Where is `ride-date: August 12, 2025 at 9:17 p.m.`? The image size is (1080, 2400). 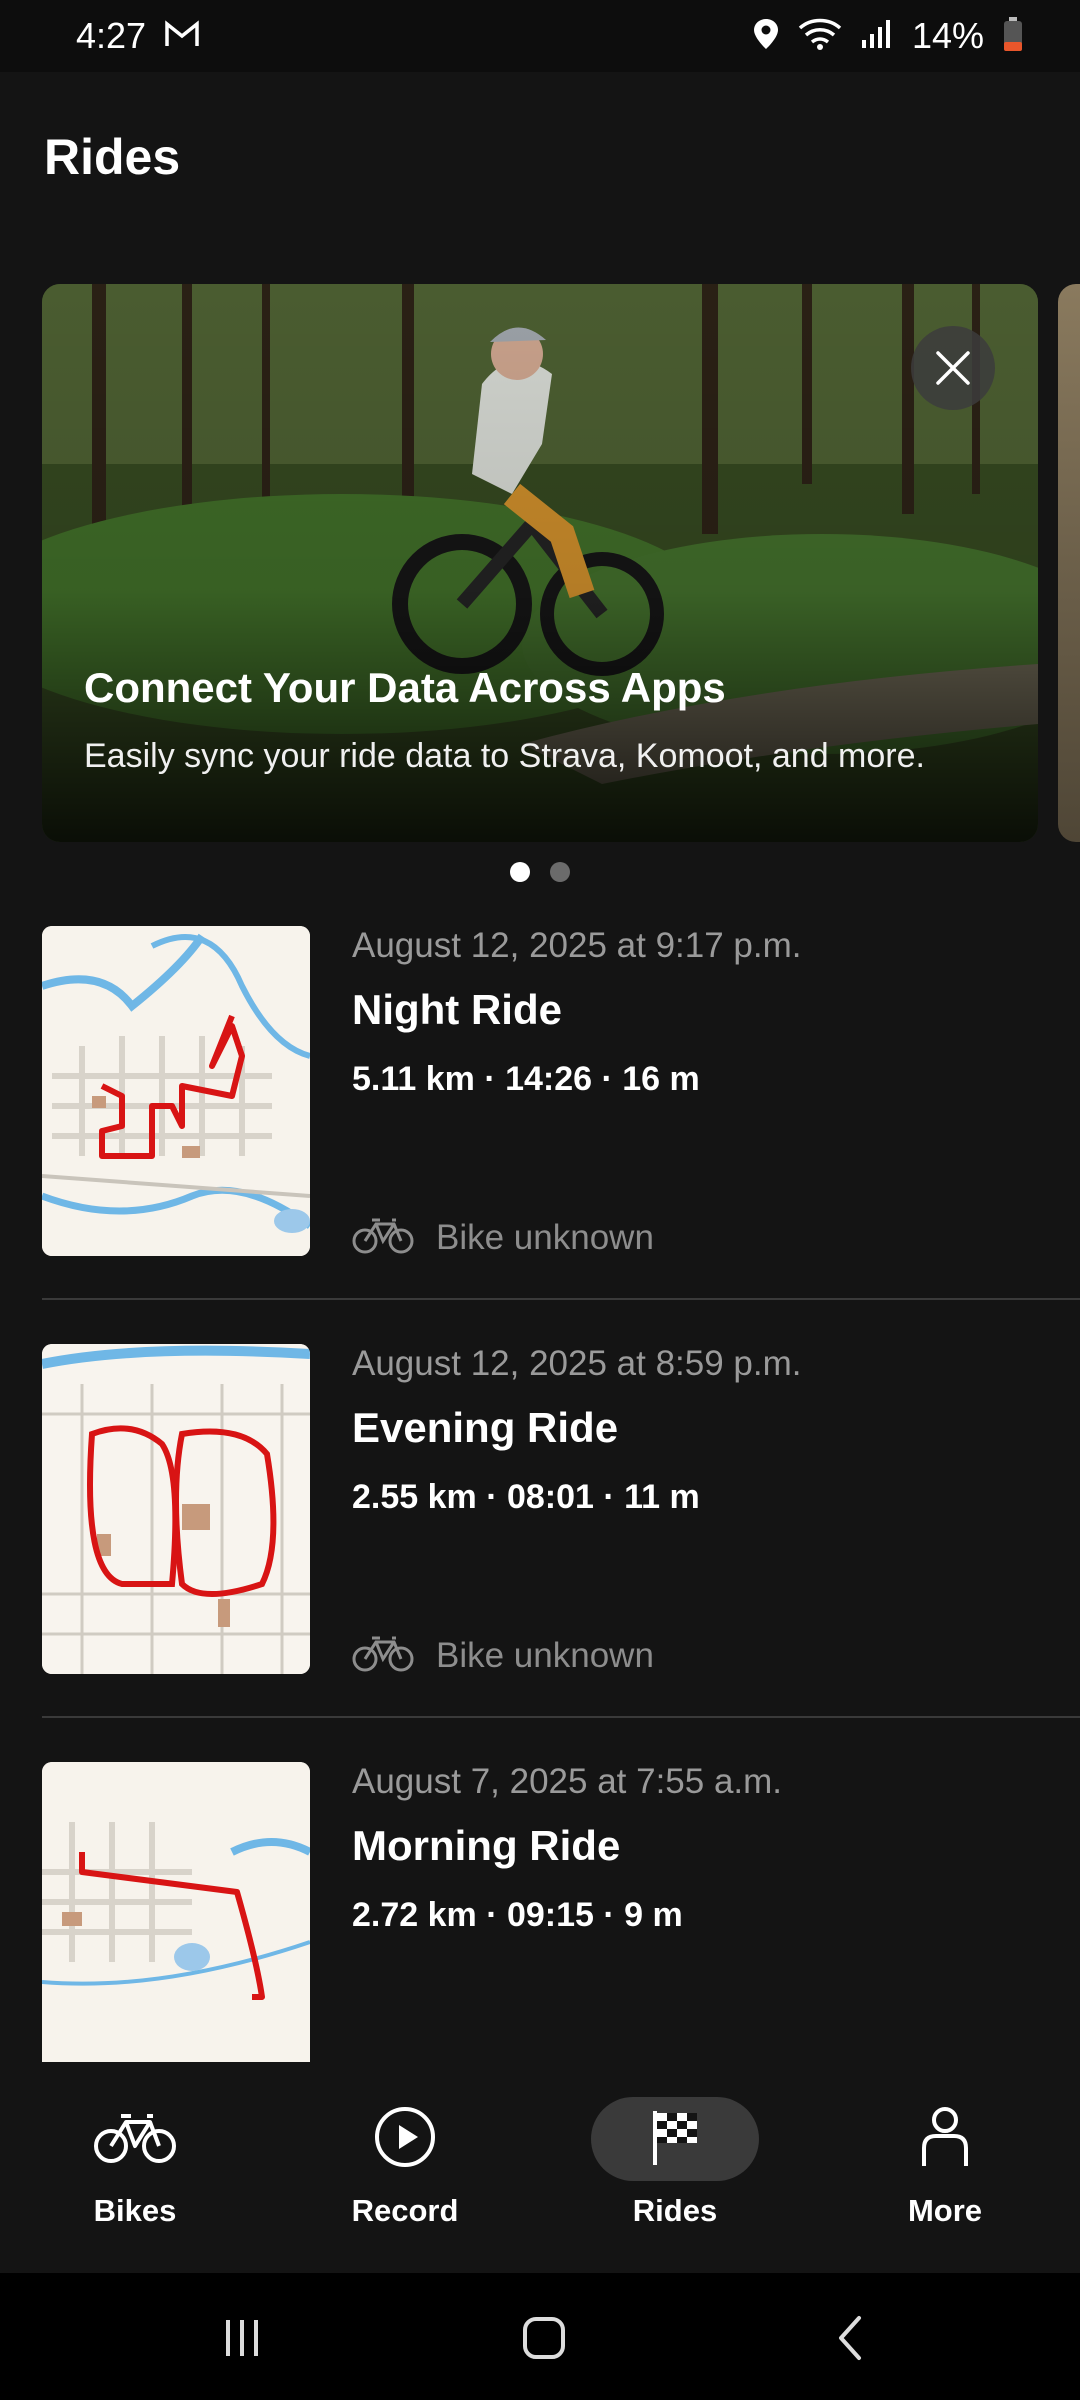 ride-date: August 12, 2025 at 9:17 p.m. is located at coordinates (577, 945).